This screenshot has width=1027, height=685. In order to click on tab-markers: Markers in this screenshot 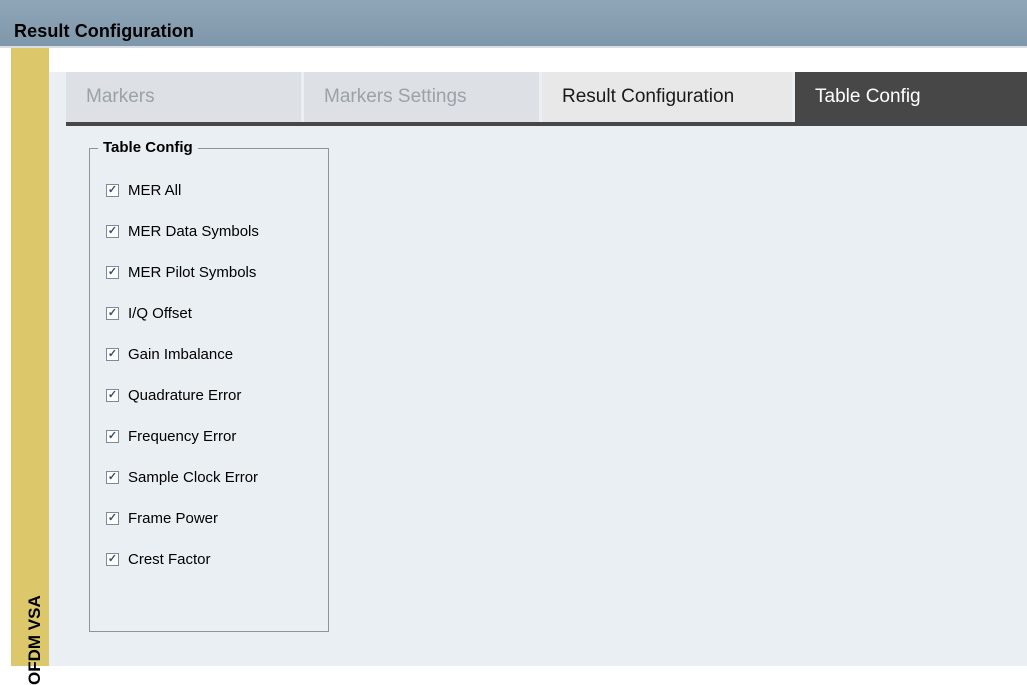, I will do `click(183, 97)`.